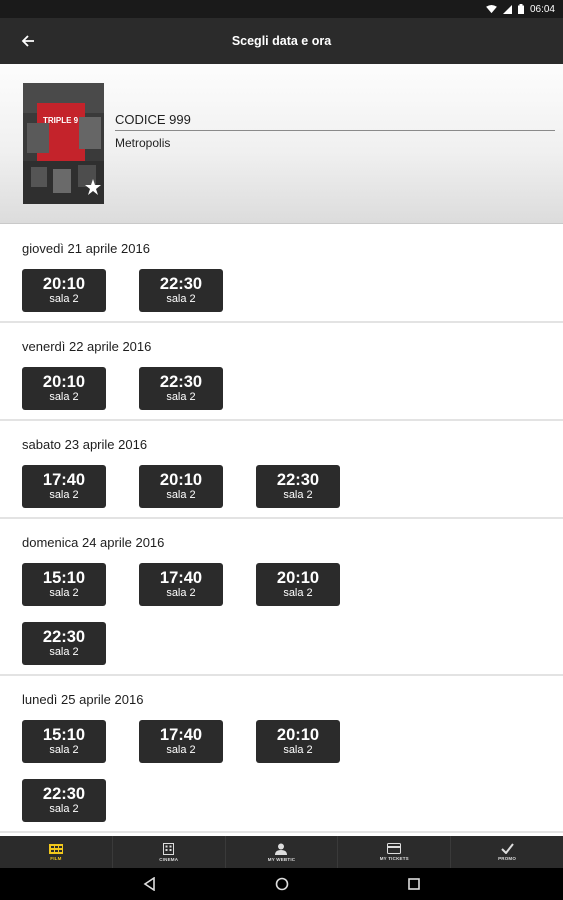  What do you see at coordinates (61, 120) in the screenshot?
I see `poster-title: TRIPLE 9` at bounding box center [61, 120].